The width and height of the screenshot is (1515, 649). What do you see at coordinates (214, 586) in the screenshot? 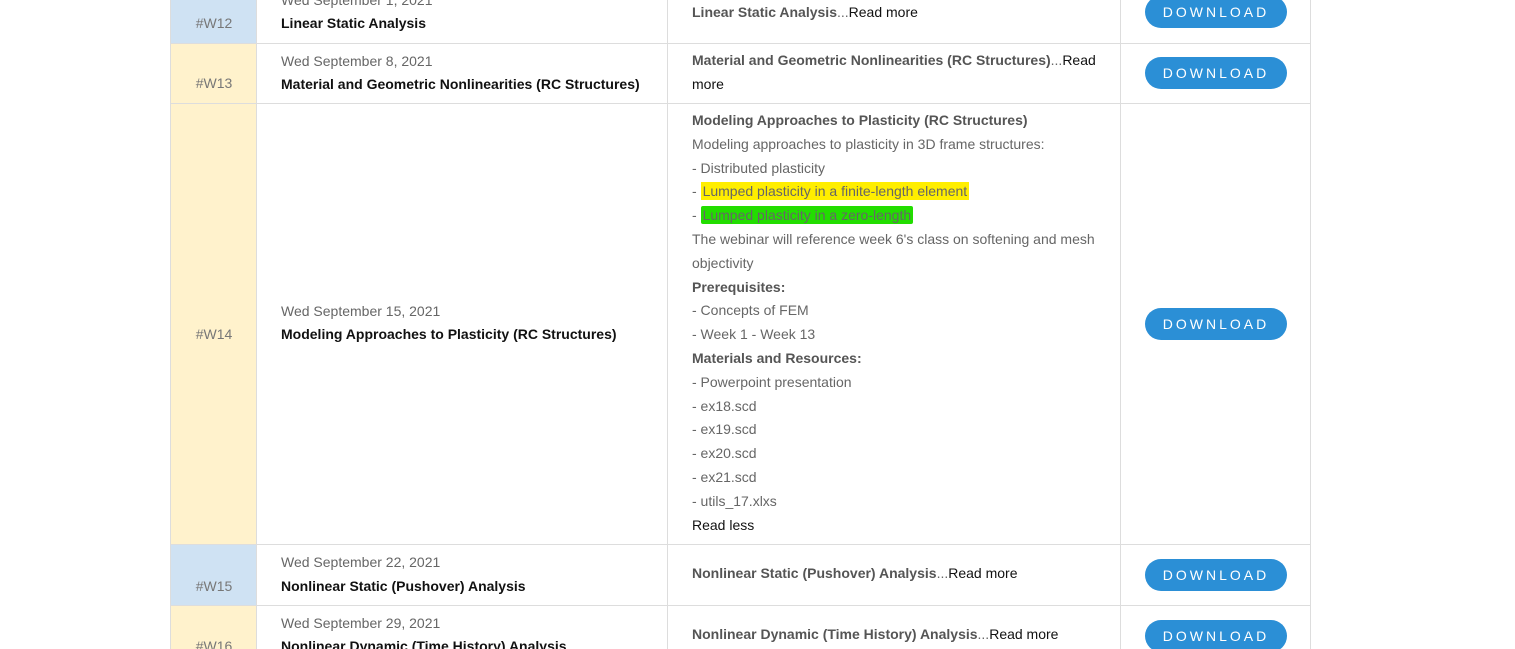
I see `week-id: #W15` at bounding box center [214, 586].